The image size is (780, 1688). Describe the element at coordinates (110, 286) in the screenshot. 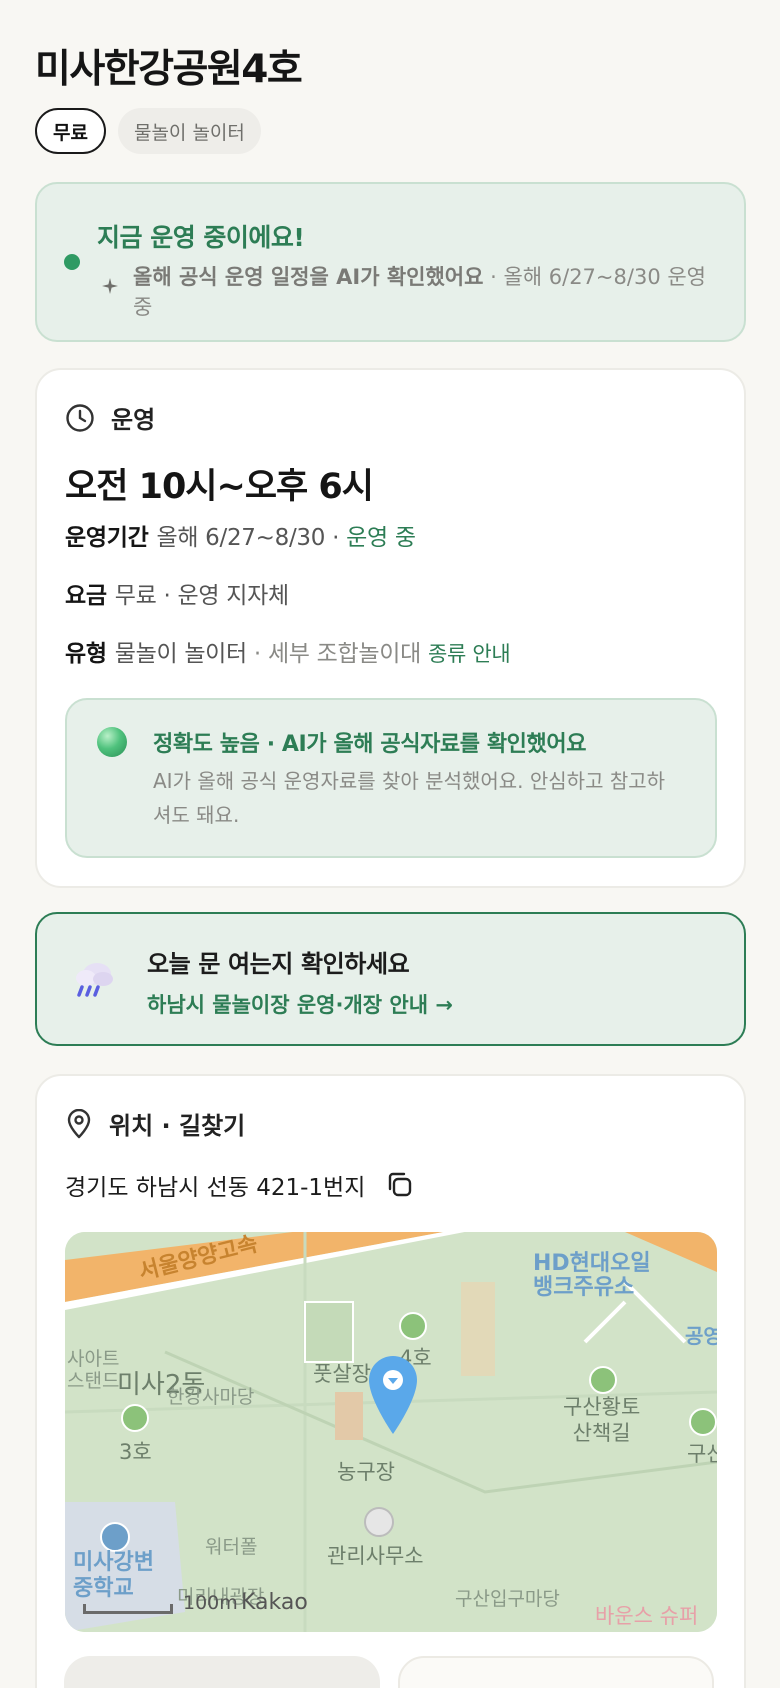

I see `sparkle-icon` at that location.